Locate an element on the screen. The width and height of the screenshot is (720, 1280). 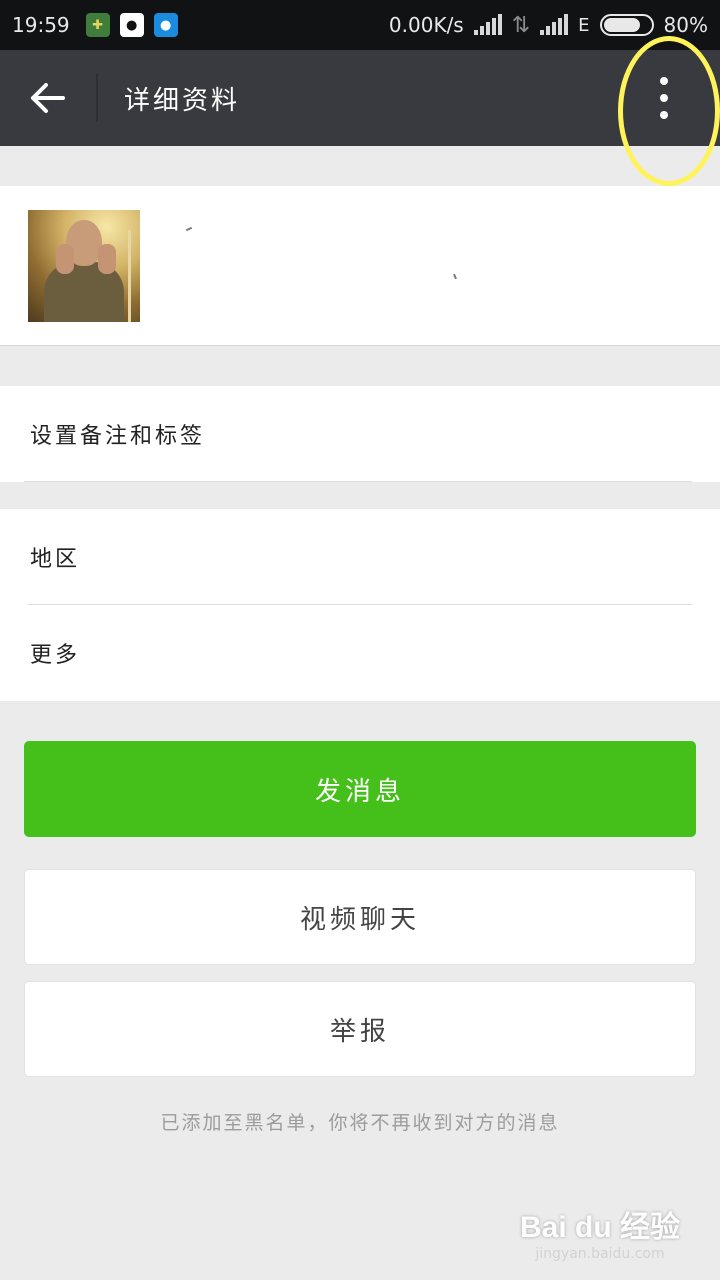
watermark-main: Bai du 经验 is located at coordinates (599, 1227).